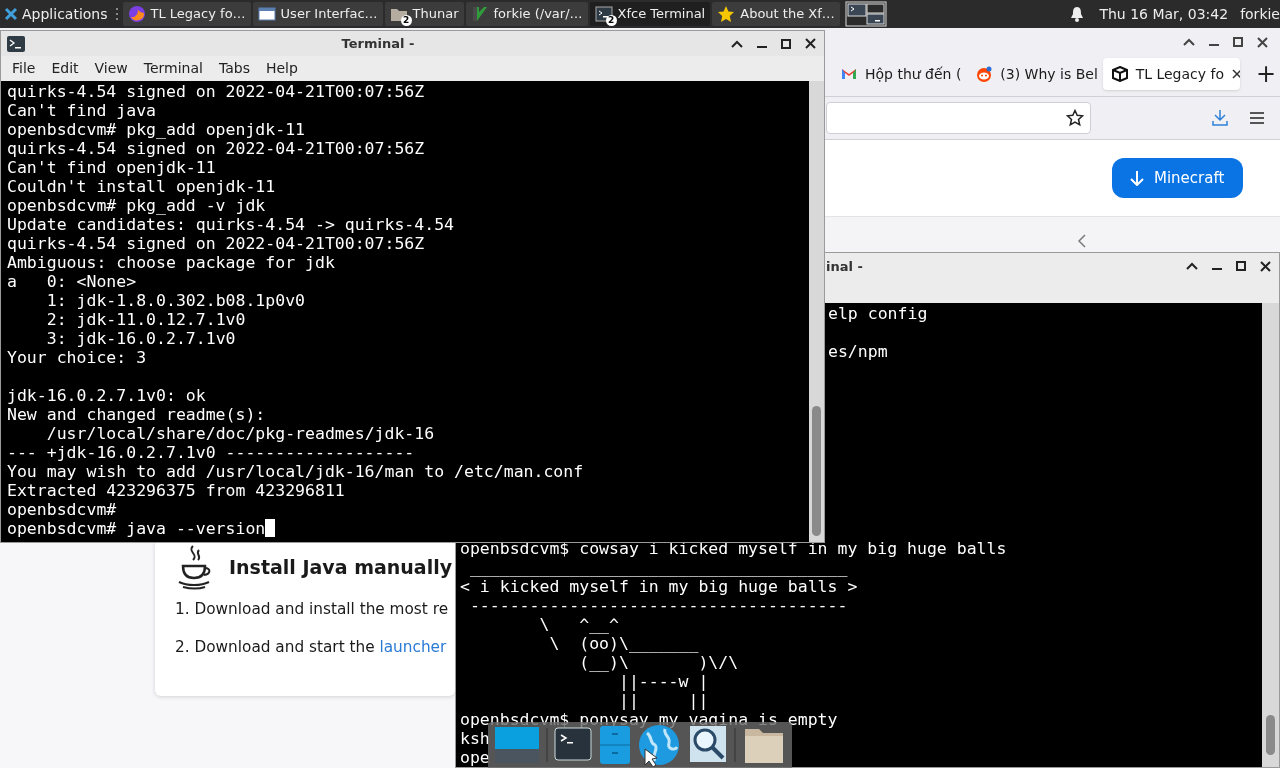 Image resolution: width=1280 pixels, height=768 pixels. What do you see at coordinates (175, 300) in the screenshot?
I see `terminal-line: 1: jdk-1.8.0.302.b08.1p0v0` at bounding box center [175, 300].